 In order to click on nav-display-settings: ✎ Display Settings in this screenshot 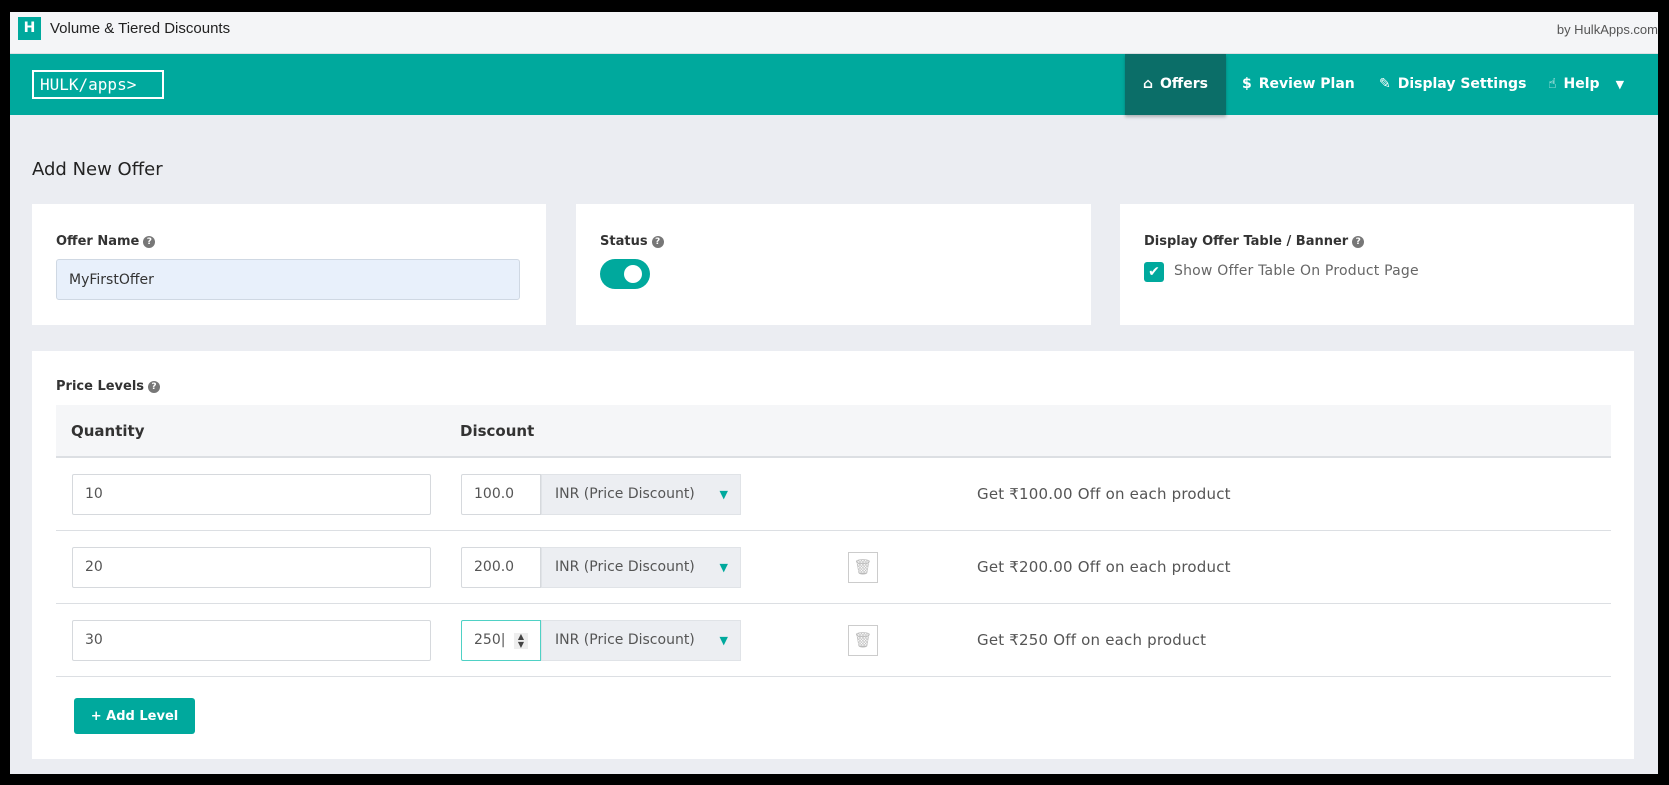, I will do `click(1452, 84)`.